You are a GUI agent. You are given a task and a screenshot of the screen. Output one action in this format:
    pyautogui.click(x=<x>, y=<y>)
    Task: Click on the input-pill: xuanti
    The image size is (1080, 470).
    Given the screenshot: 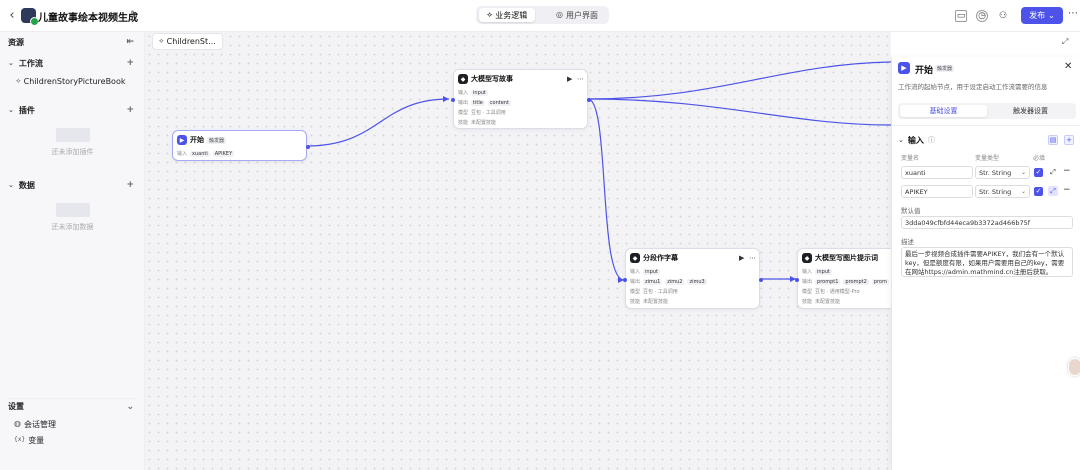 What is the action you would take?
    pyautogui.click(x=200, y=153)
    